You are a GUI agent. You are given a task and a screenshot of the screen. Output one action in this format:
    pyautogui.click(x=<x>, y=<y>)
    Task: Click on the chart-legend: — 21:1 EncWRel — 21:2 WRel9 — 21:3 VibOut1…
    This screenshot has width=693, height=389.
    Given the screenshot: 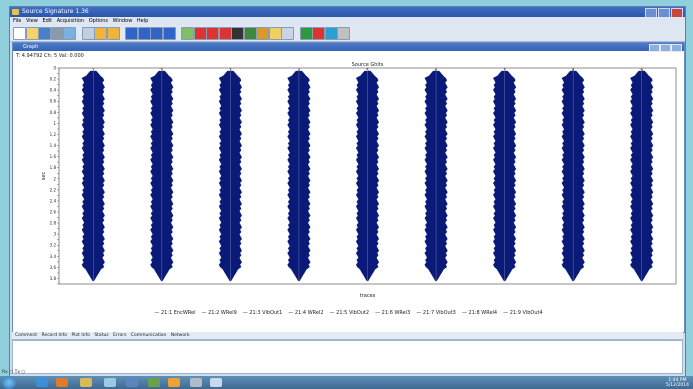 What is the action you would take?
    pyautogui.click(x=348, y=313)
    